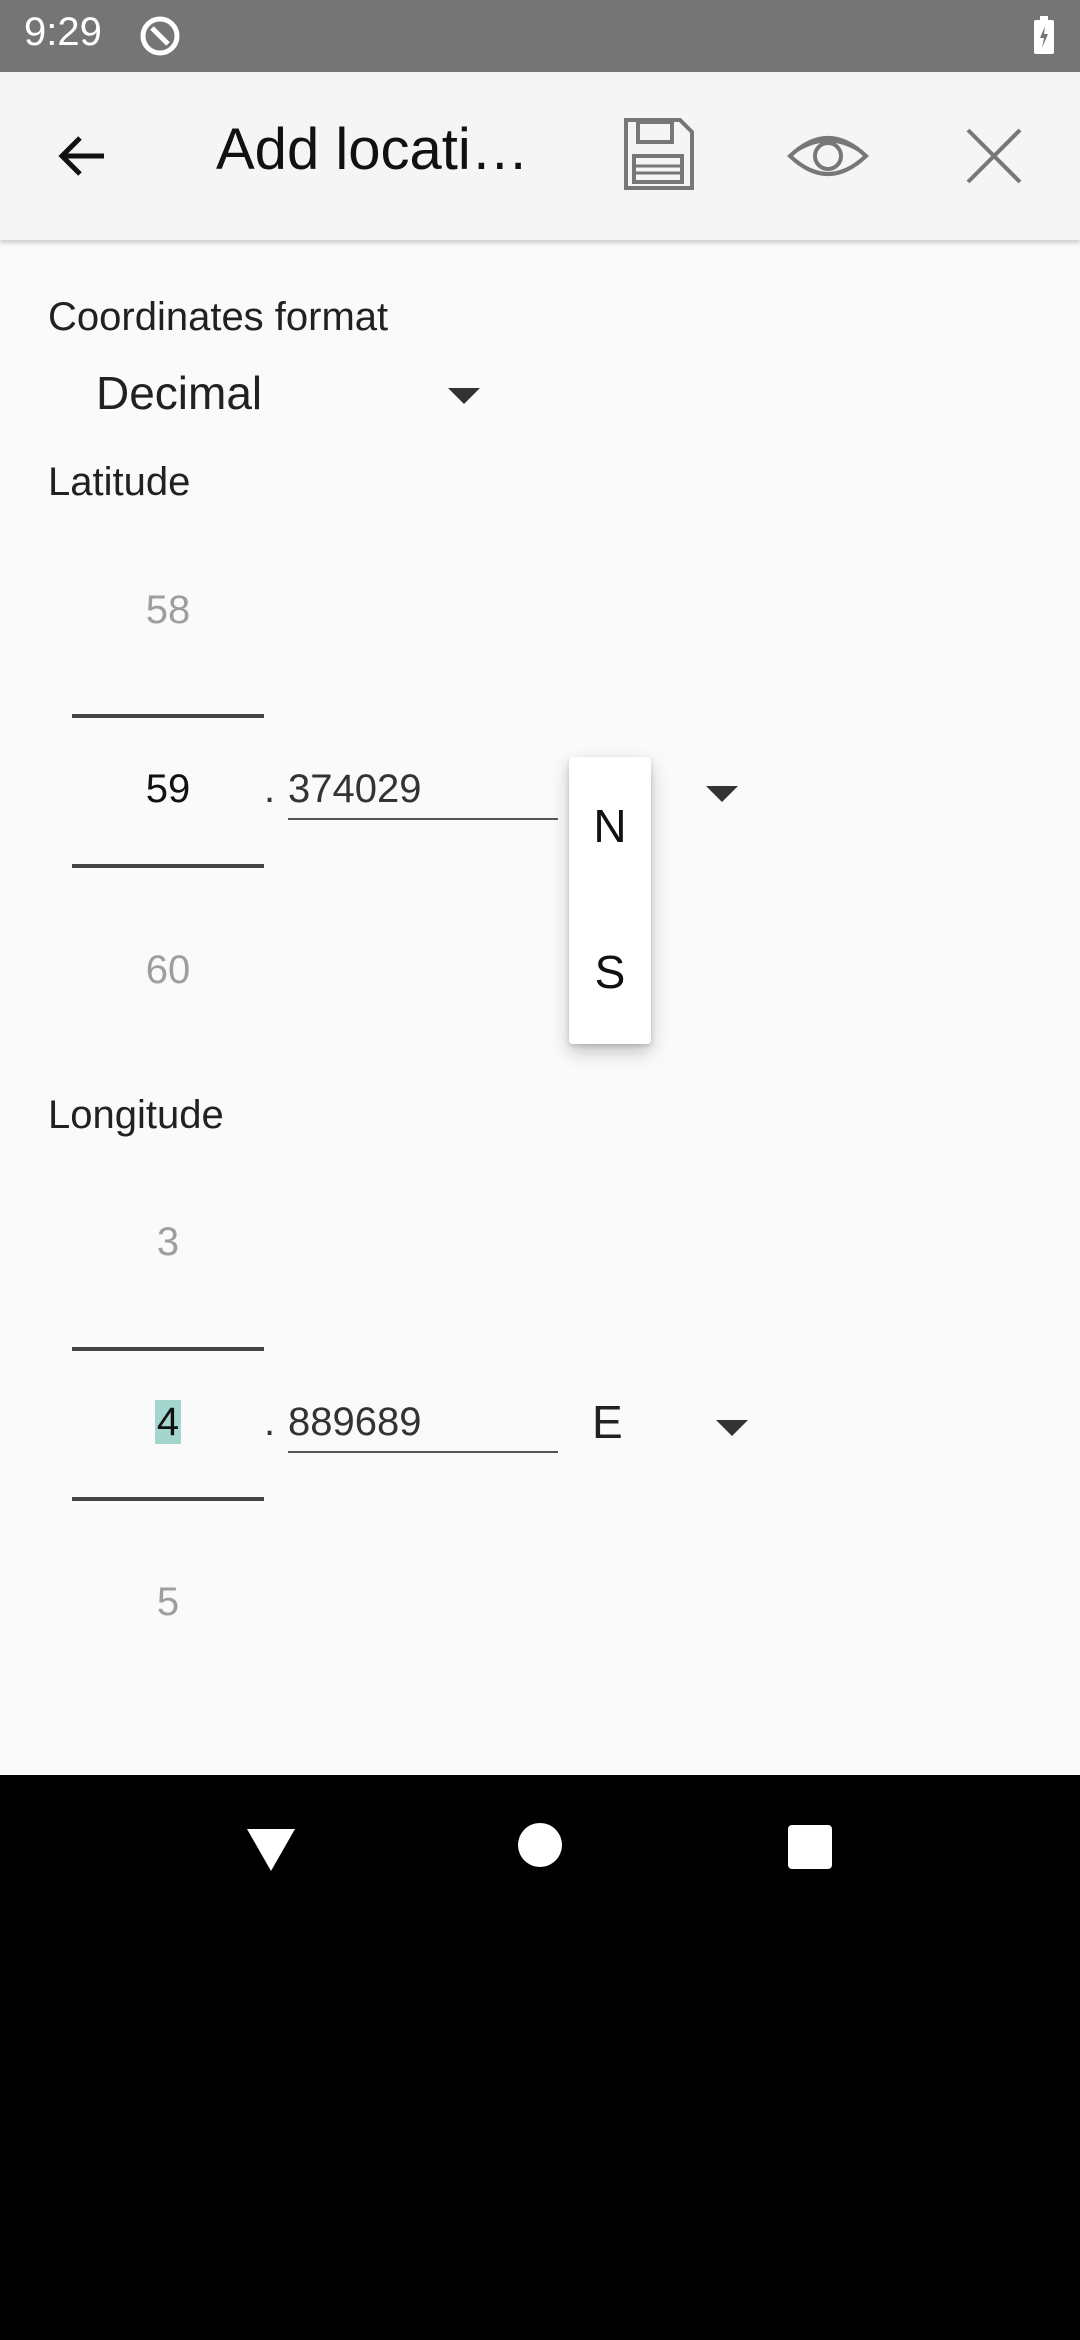 The width and height of the screenshot is (1080, 2340). Describe the element at coordinates (828, 156) in the screenshot. I see `preview-eye-icon` at that location.